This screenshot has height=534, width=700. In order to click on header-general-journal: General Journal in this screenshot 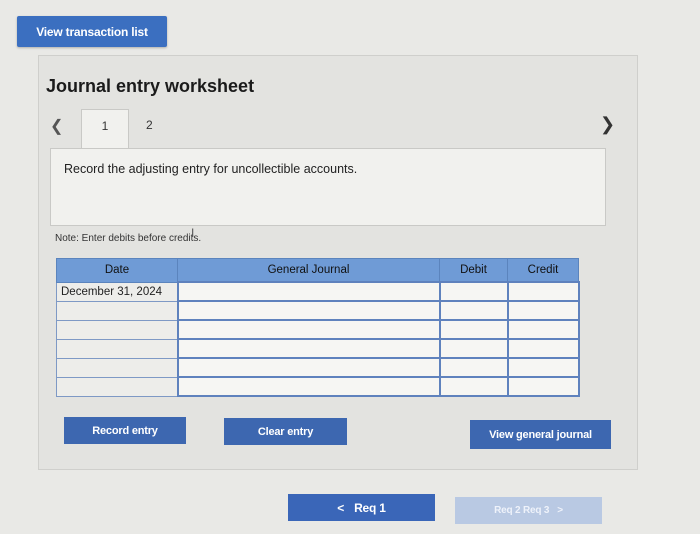, I will do `click(308, 270)`.